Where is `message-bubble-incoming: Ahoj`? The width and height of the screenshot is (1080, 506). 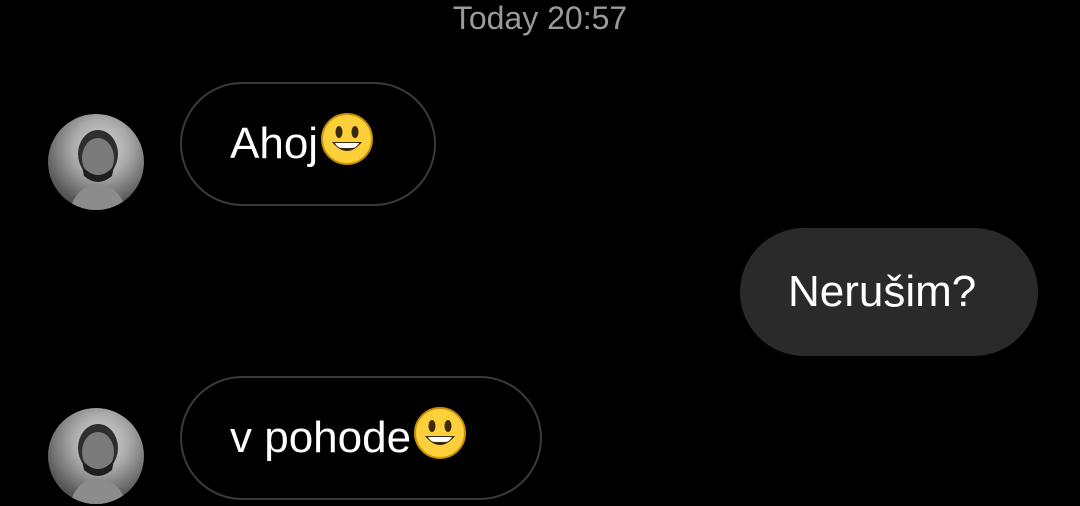
message-bubble-incoming: Ahoj is located at coordinates (308, 144).